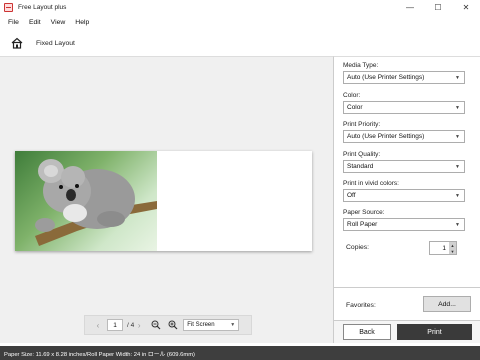  Describe the element at coordinates (434, 332) in the screenshot. I see `print-button: Print` at that location.